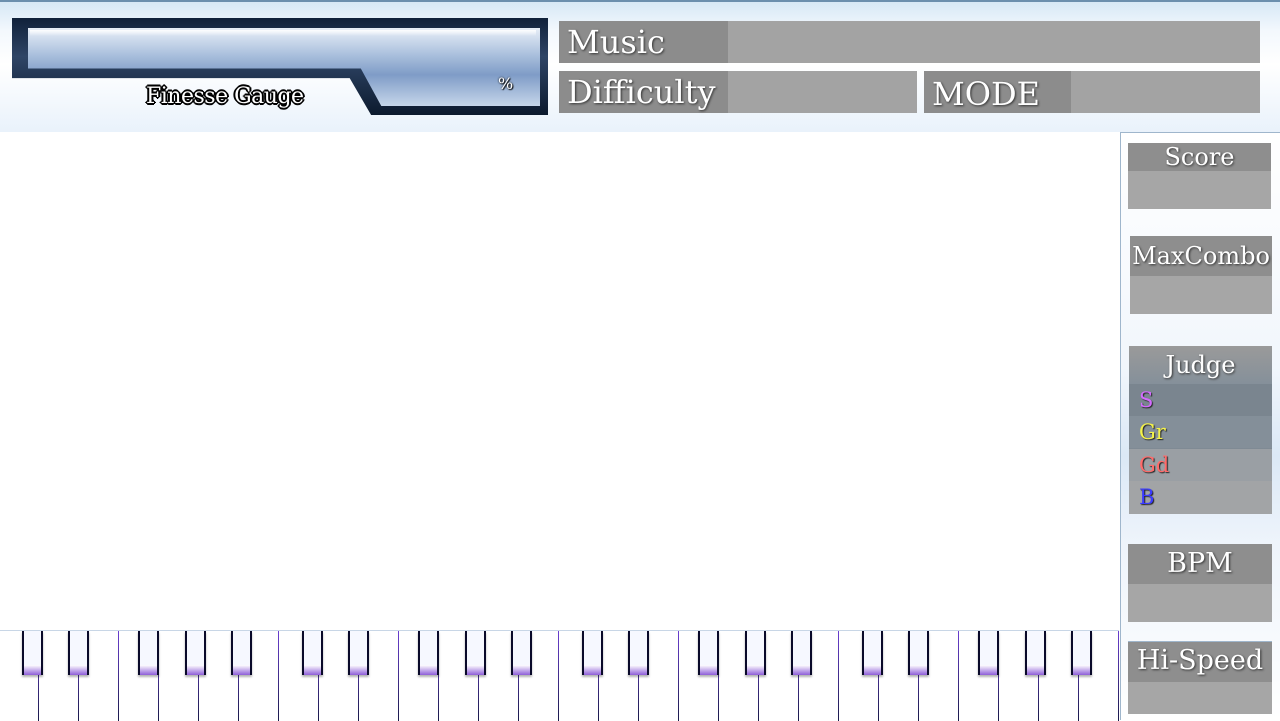 Image resolution: width=1280 pixels, height=721 pixels. What do you see at coordinates (1200, 564) in the screenshot?
I see `bpm-label: BPM` at bounding box center [1200, 564].